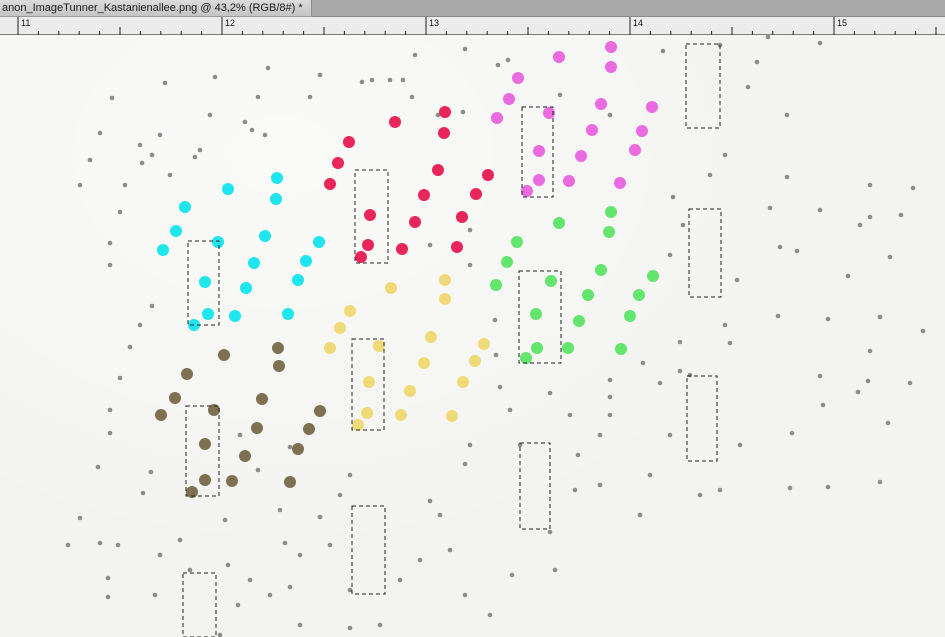 This screenshot has height=637, width=945. Describe the element at coordinates (628, 8) in the screenshot. I see `tab-strip` at that location.